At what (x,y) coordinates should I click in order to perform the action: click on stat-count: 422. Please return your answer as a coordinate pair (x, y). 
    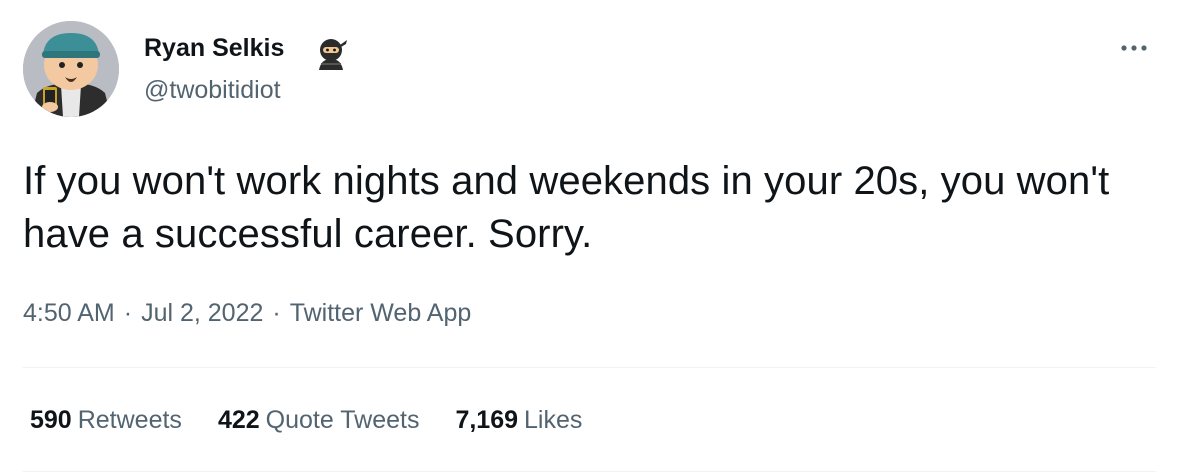
    Looking at the image, I should click on (238, 420).